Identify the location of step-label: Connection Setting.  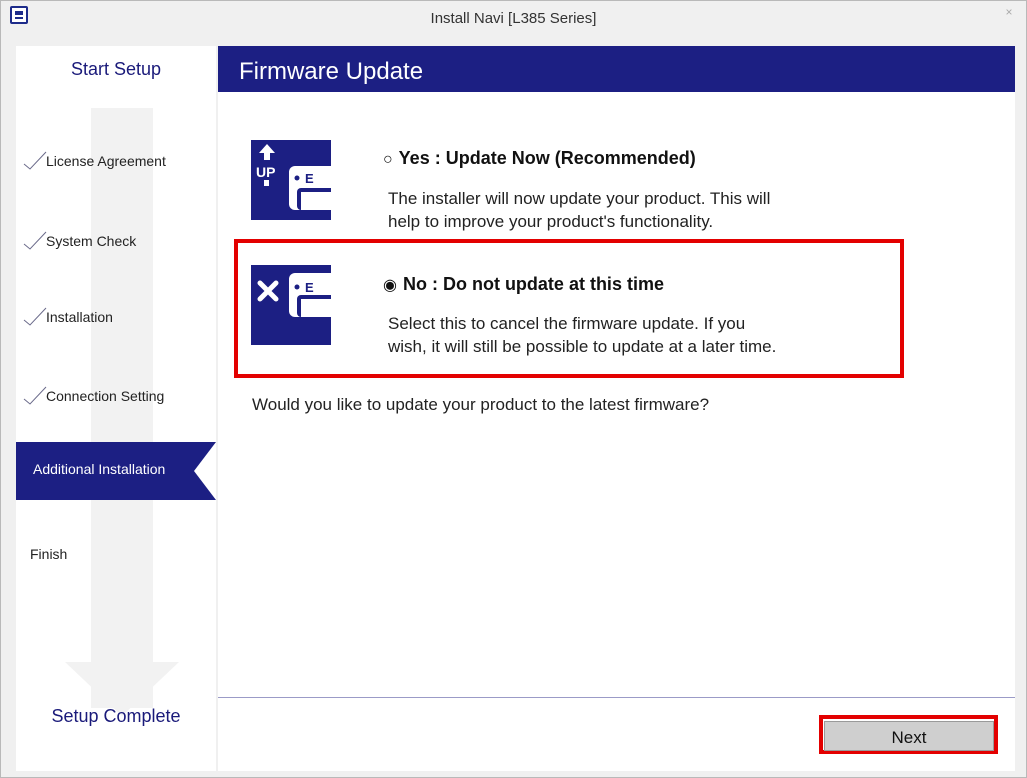
(105, 396).